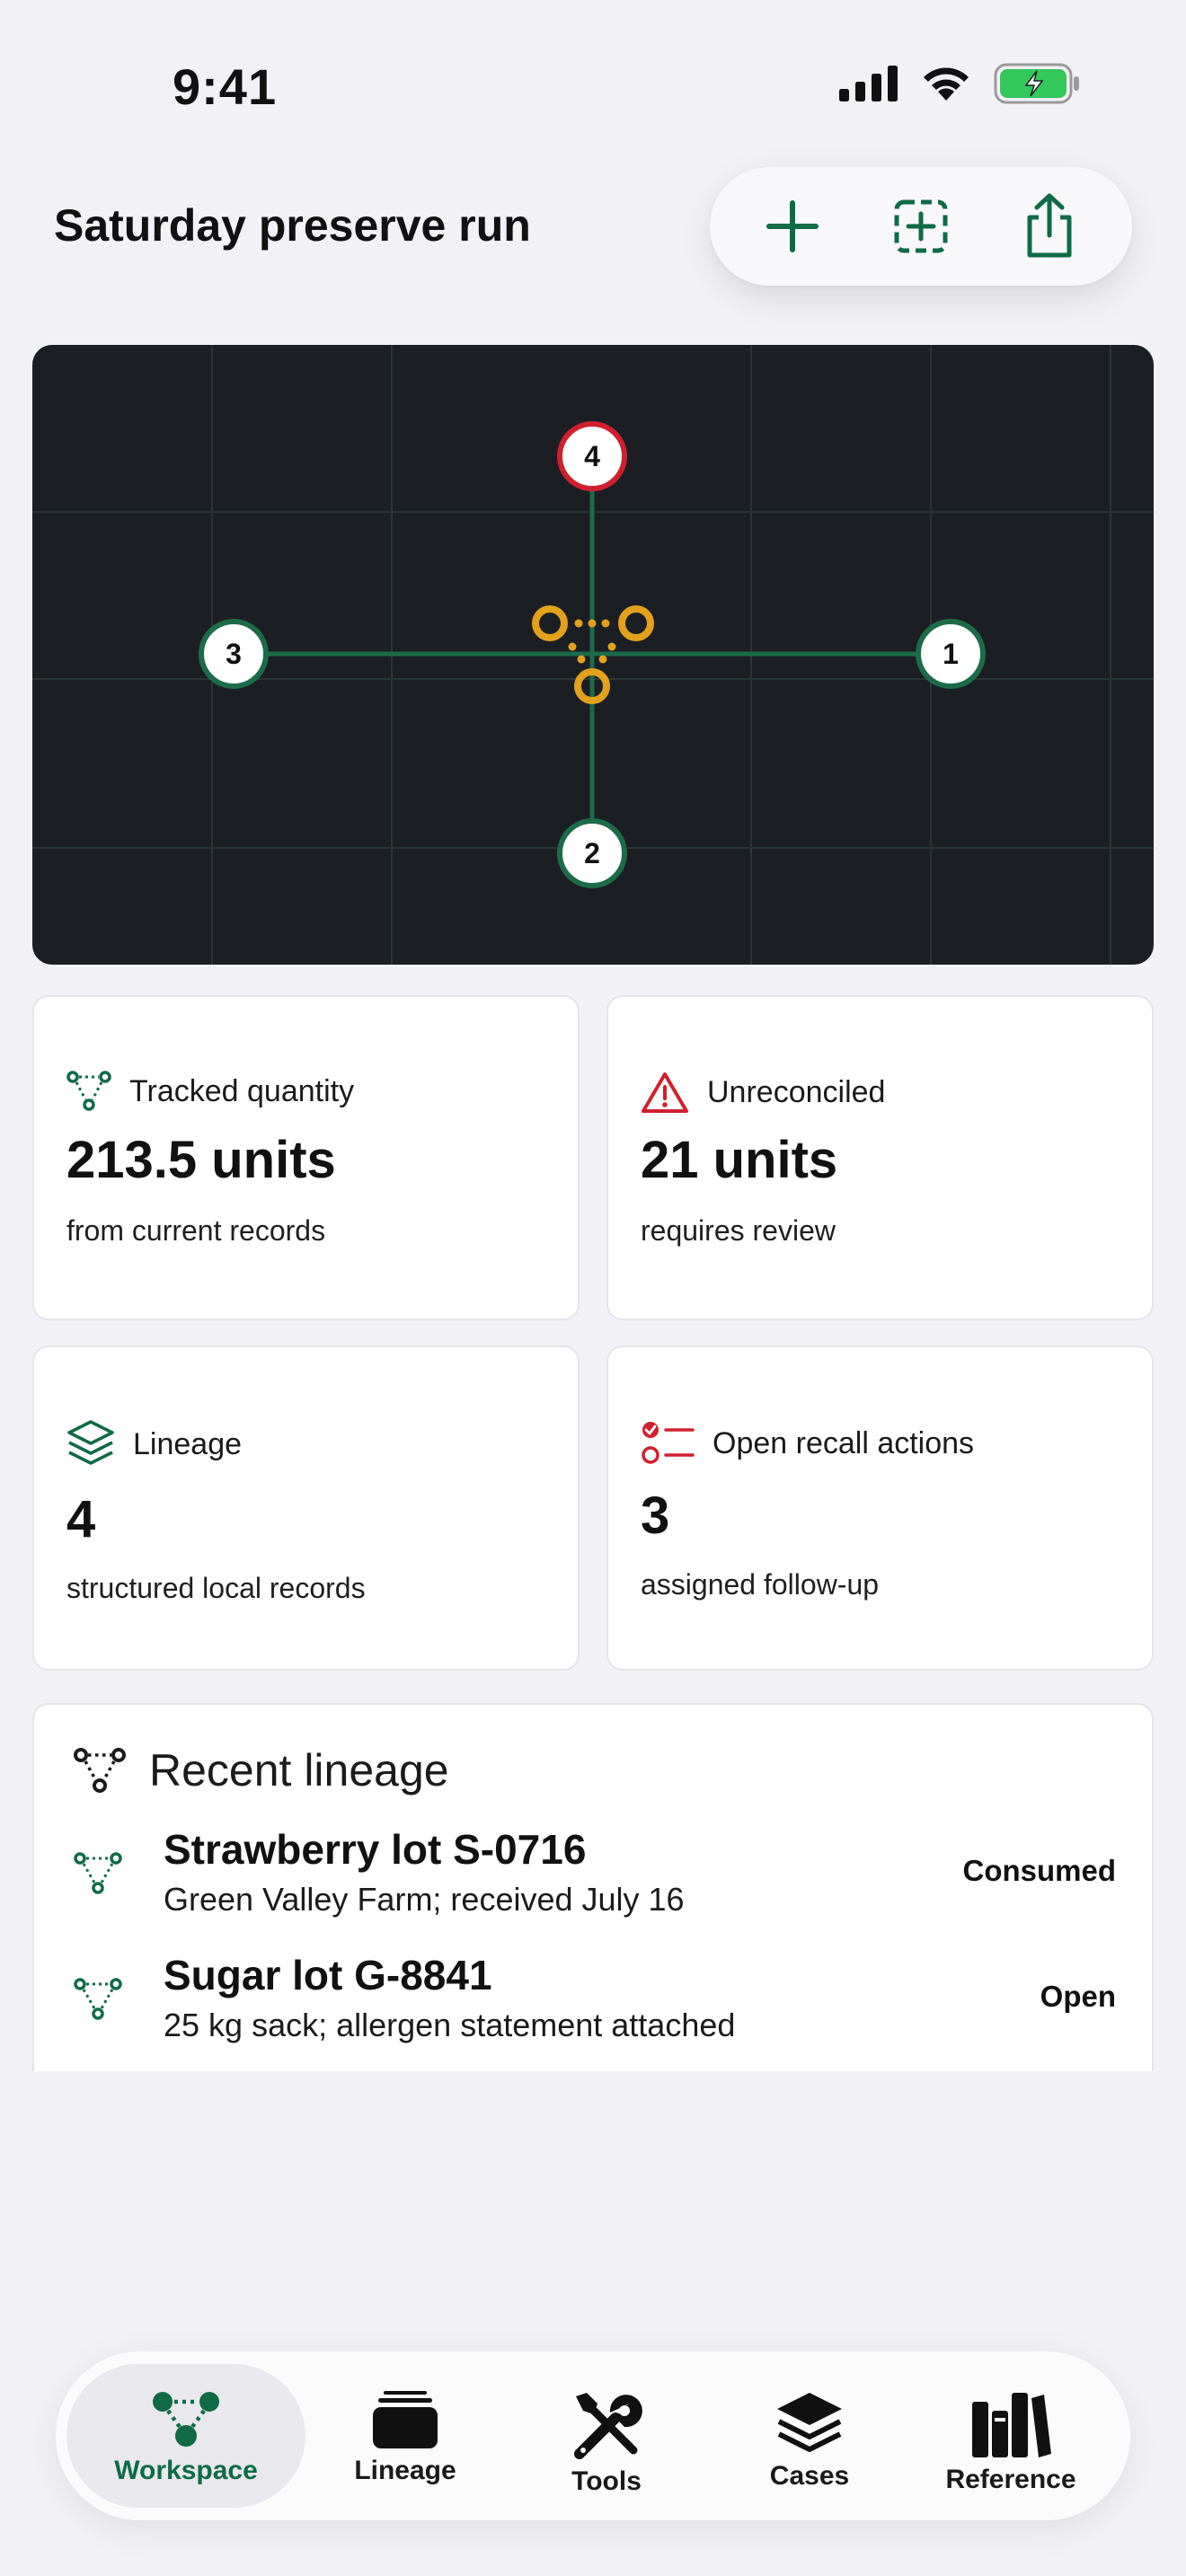 Image resolution: width=1186 pixels, height=2576 pixels. What do you see at coordinates (424, 1899) in the screenshot?
I see `list-item-subtitle: Green Valley Farm; received July 16` at bounding box center [424, 1899].